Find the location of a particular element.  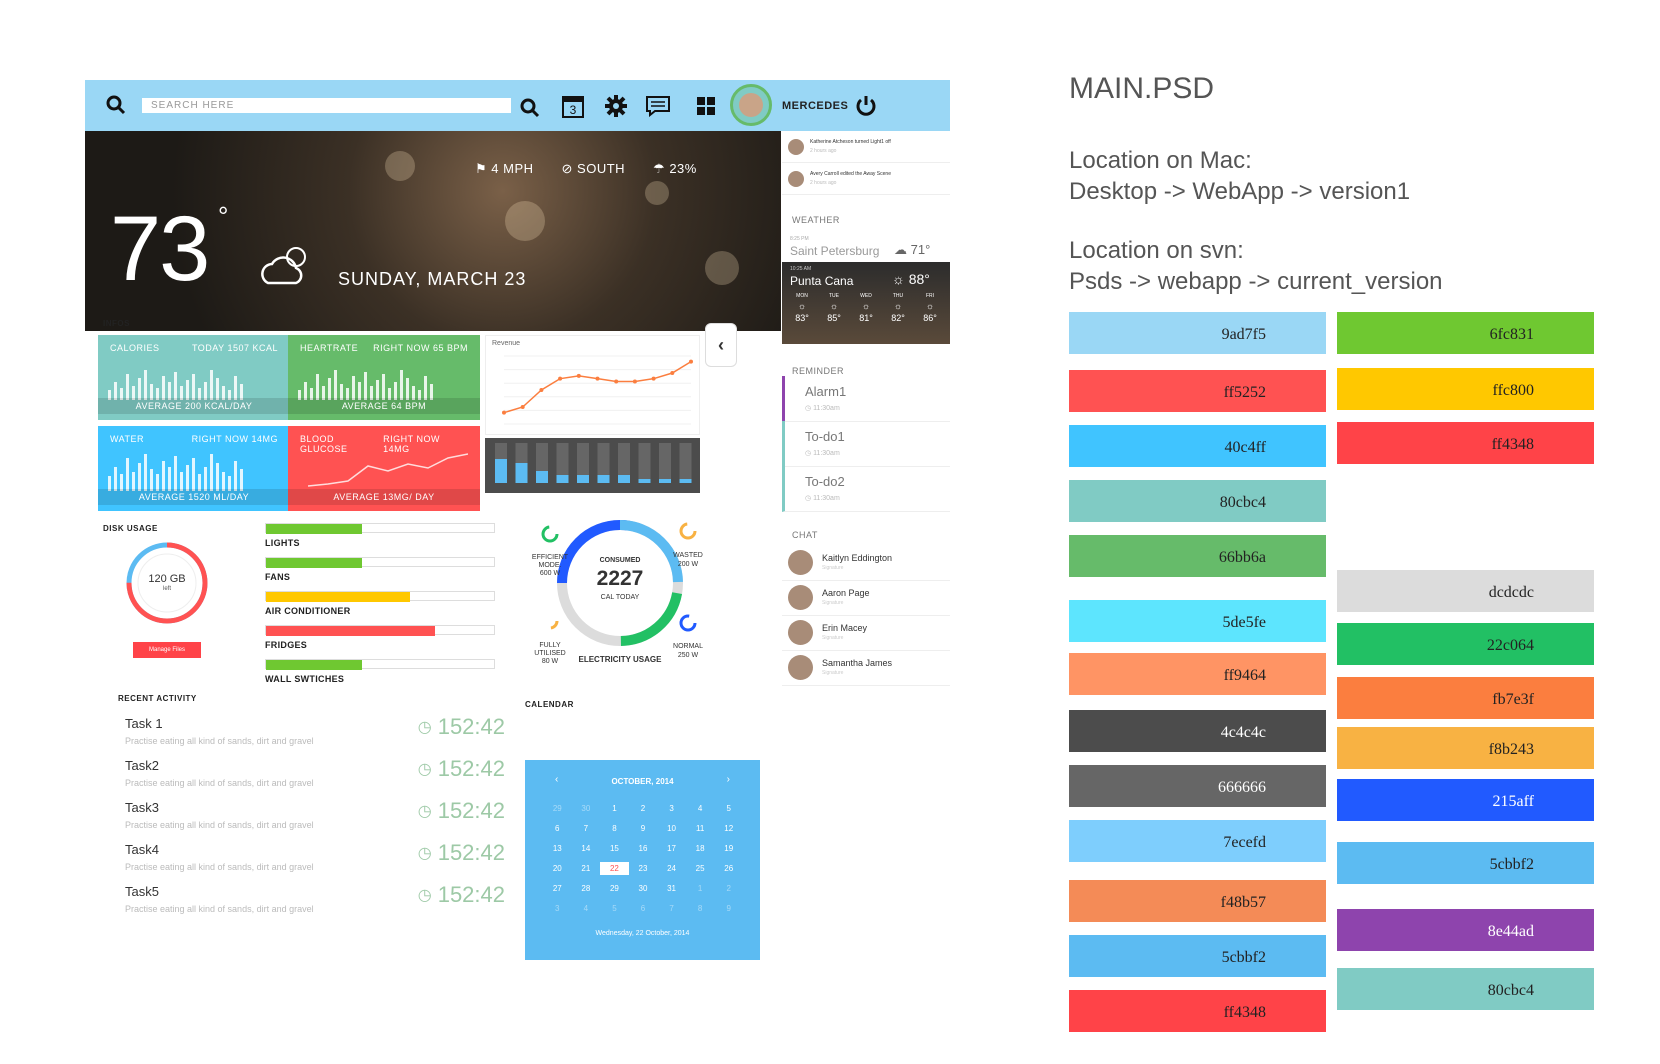

calendar-day: 19 is located at coordinates (728, 848).